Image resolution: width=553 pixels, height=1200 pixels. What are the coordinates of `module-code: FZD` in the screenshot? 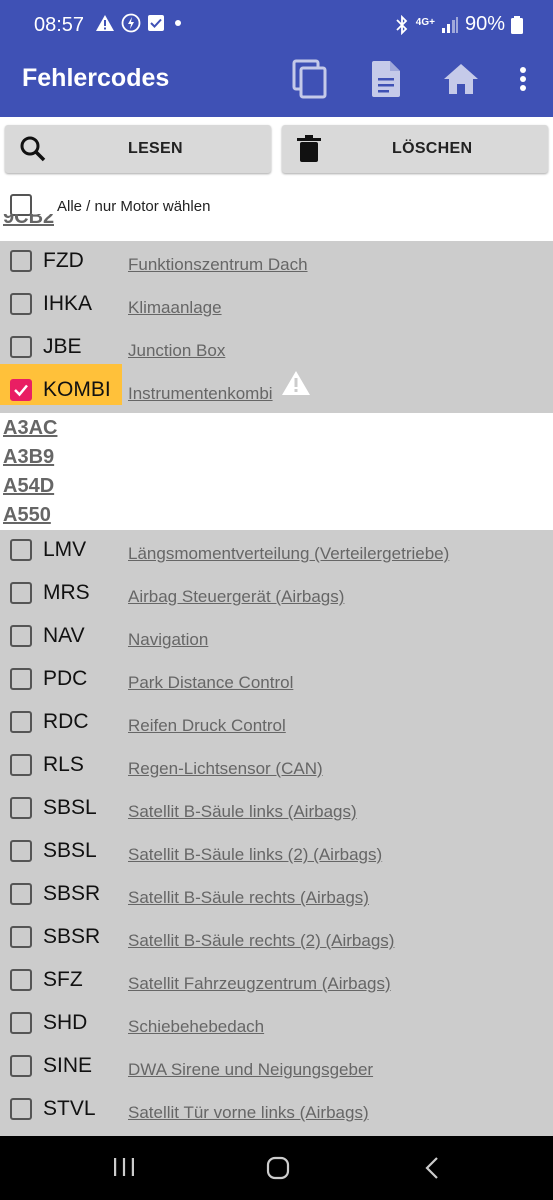 It's located at (63, 260).